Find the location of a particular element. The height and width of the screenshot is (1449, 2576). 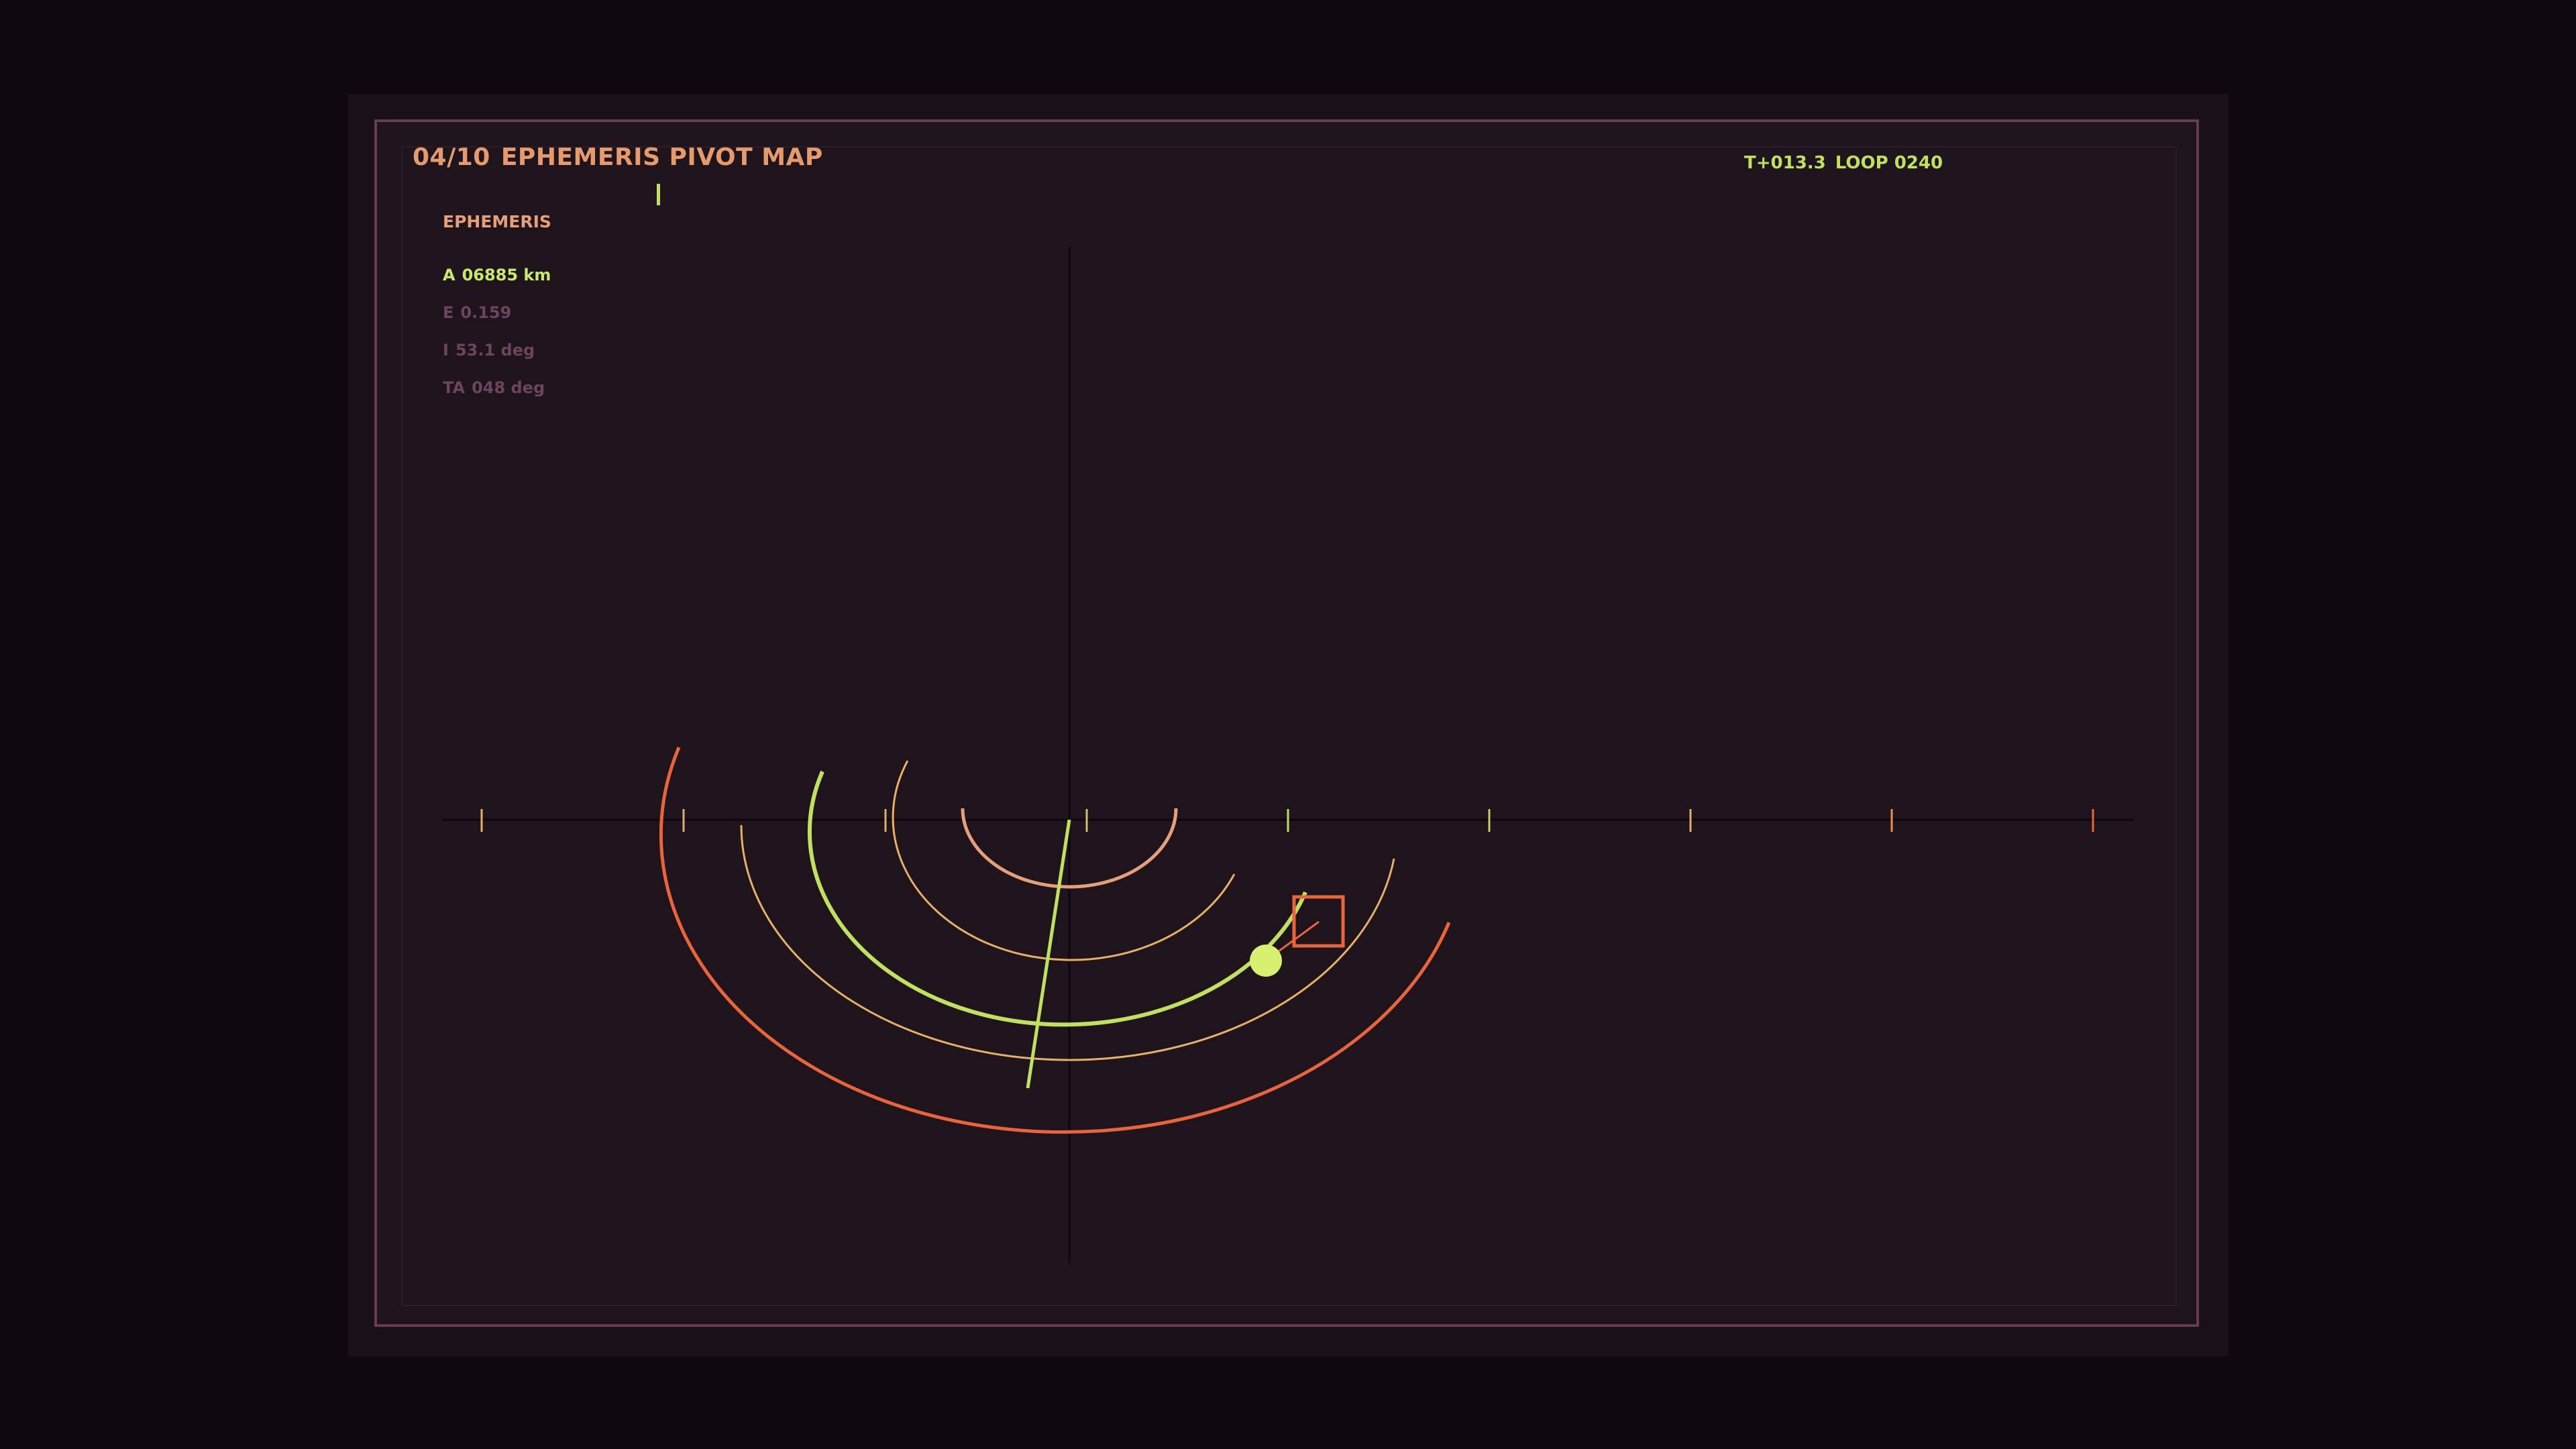

satellite-marker is located at coordinates (1266, 961).